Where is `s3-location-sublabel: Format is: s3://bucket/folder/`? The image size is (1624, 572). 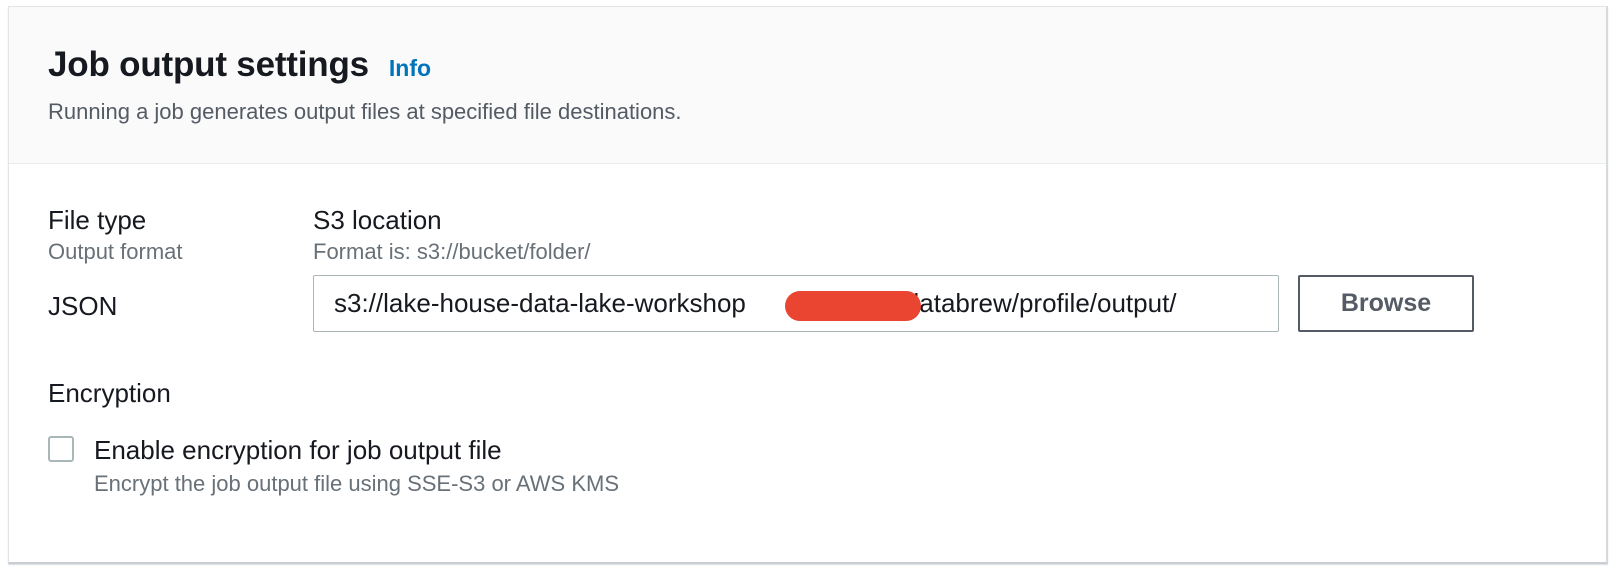 s3-location-sublabel: Format is: s3://bucket/folder/ is located at coordinates (452, 251).